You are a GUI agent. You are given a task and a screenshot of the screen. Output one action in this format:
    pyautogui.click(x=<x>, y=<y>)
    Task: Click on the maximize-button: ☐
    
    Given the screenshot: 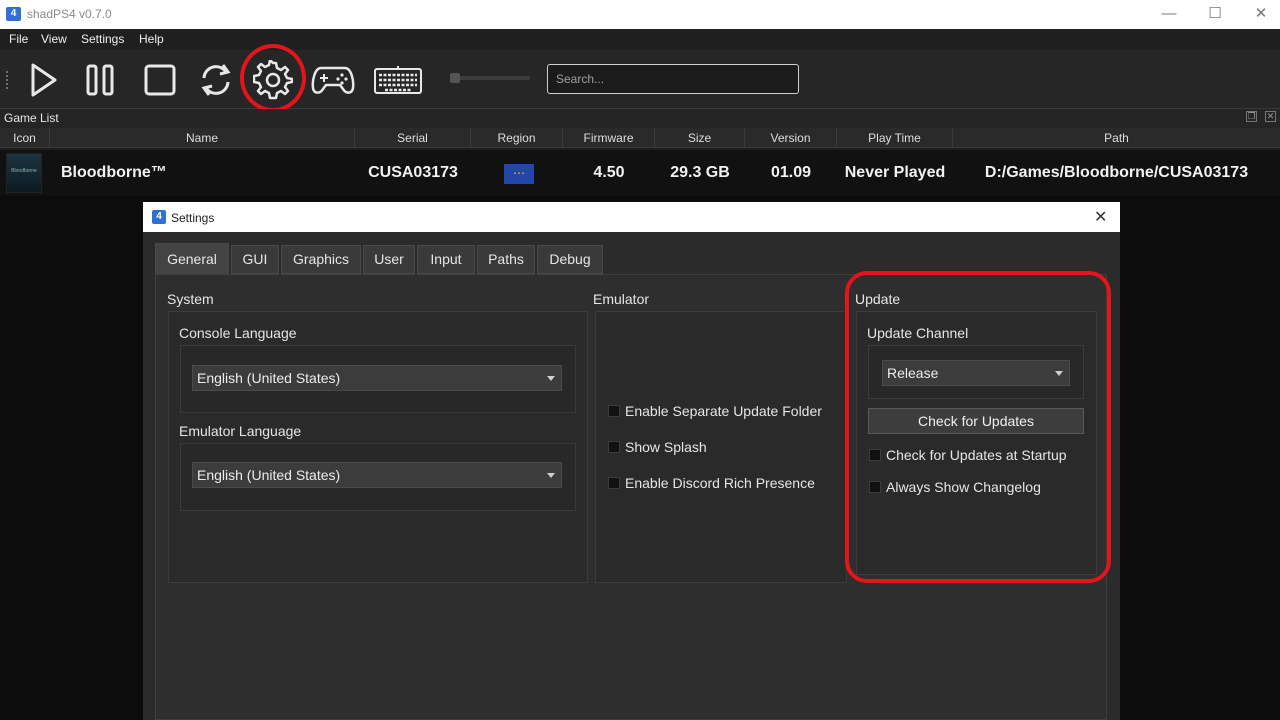 What is the action you would take?
    pyautogui.click(x=1215, y=14)
    